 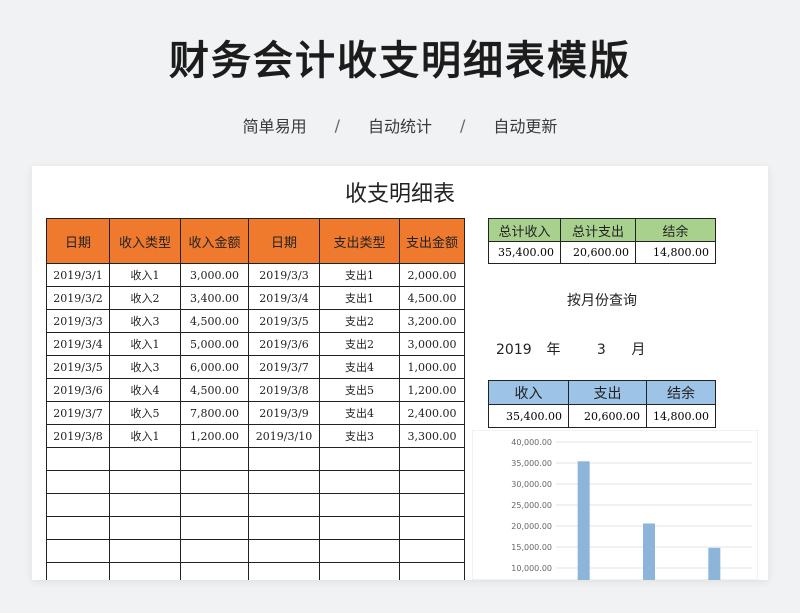 I want to click on cell-income-type: 收入2, so click(x=145, y=298).